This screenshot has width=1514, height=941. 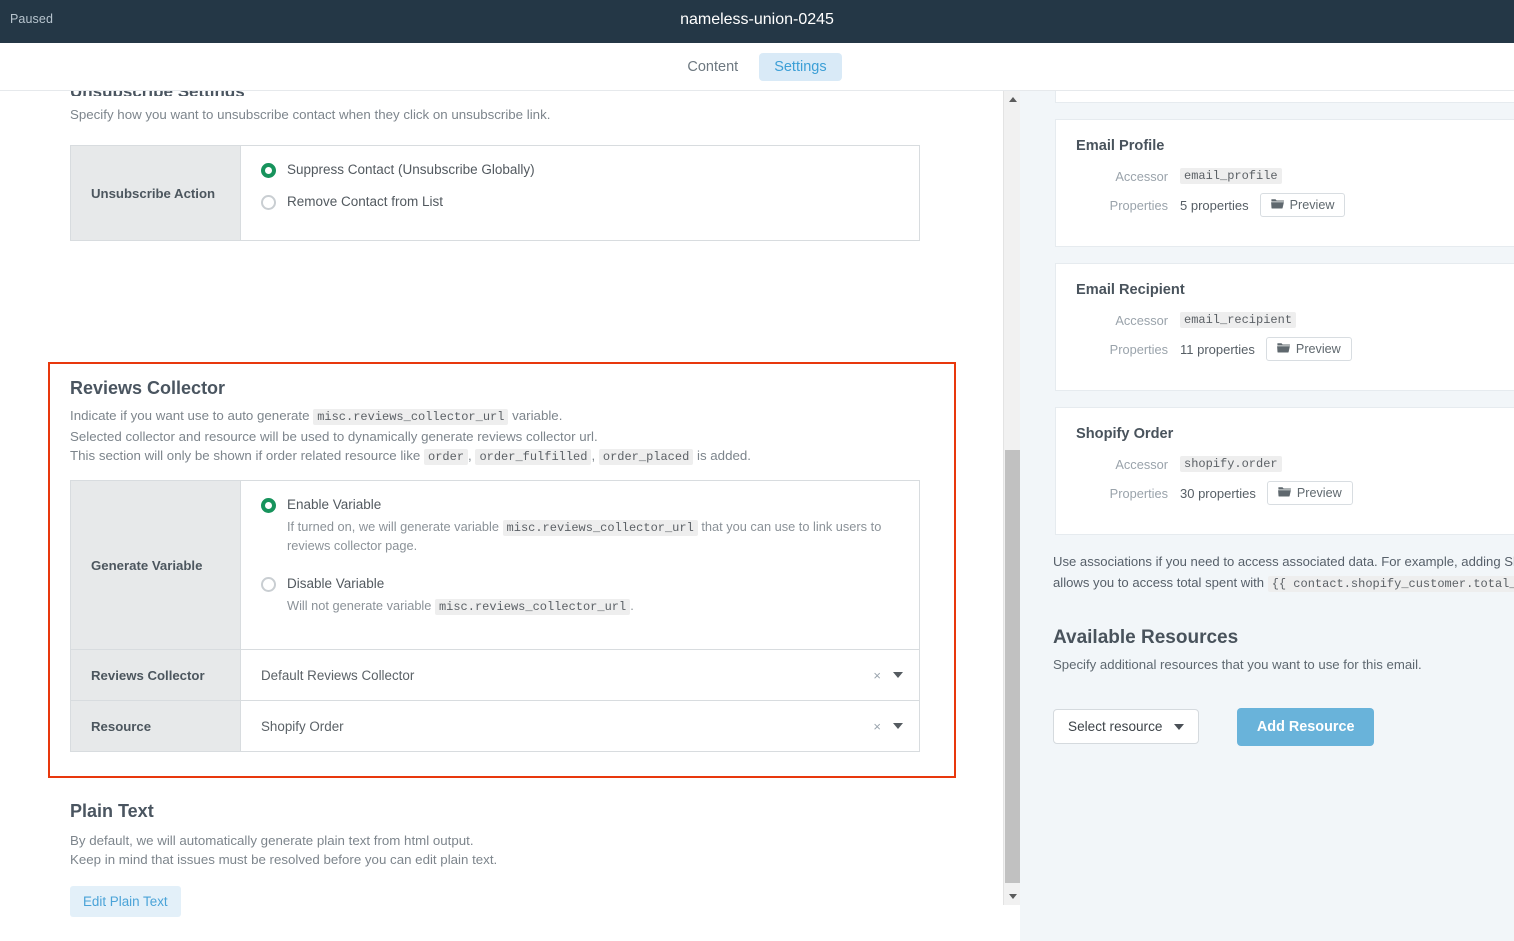 What do you see at coordinates (1012, 99) in the screenshot?
I see `scroll-up-arrow-icon` at bounding box center [1012, 99].